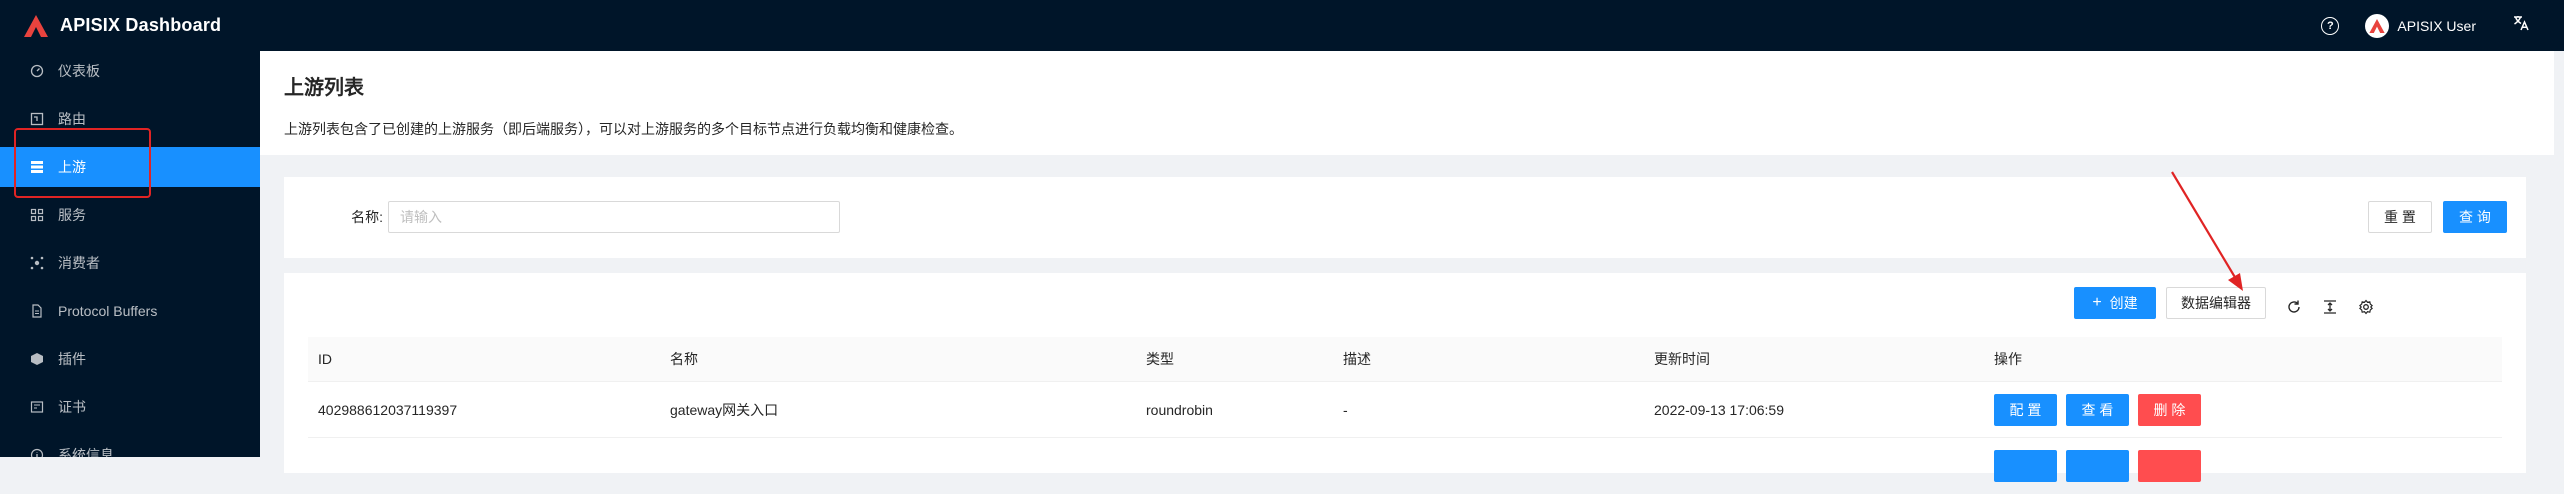 Image resolution: width=2564 pixels, height=494 pixels. Describe the element at coordinates (37, 215) in the screenshot. I see `service-icon` at that location.